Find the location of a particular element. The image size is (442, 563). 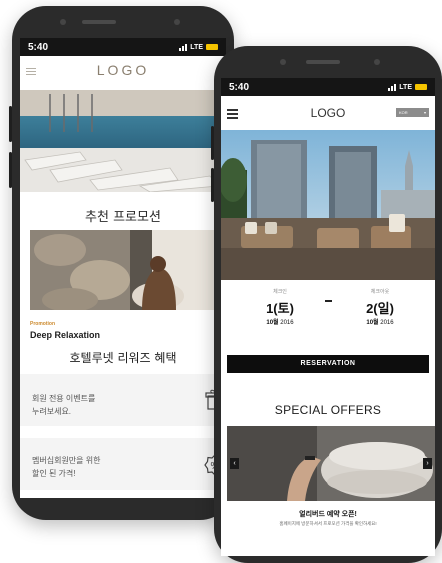

promo-section-title: 추천 프로모션 is located at coordinates (123, 217).